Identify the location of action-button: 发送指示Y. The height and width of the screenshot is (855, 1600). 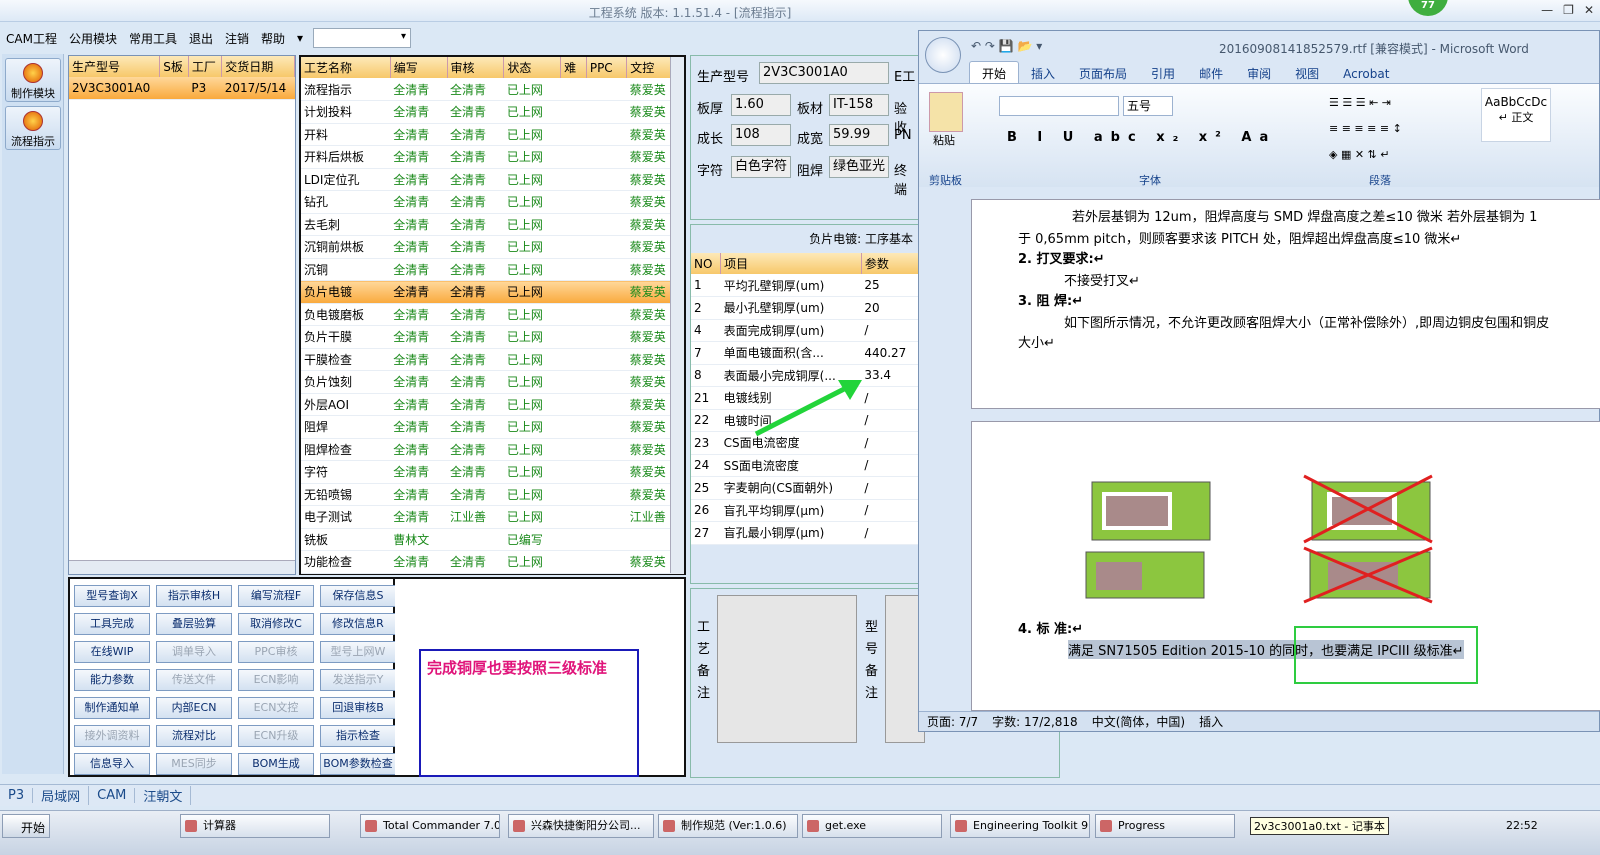
(358, 680).